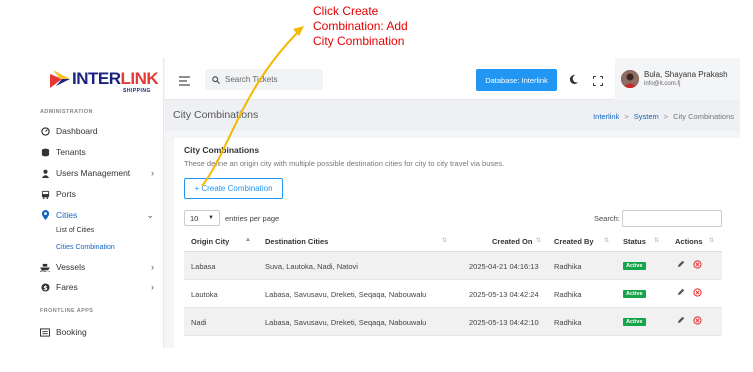 The image size is (753, 372). What do you see at coordinates (252, 218) in the screenshot?
I see `entries-per-page-label: entries per page` at bounding box center [252, 218].